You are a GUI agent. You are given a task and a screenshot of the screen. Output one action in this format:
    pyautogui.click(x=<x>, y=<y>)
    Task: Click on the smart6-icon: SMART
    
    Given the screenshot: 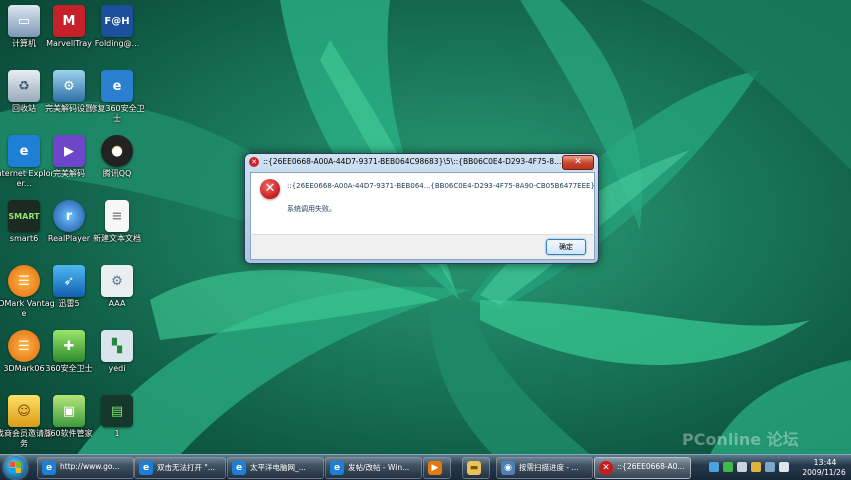 What is the action you would take?
    pyautogui.click(x=24, y=216)
    